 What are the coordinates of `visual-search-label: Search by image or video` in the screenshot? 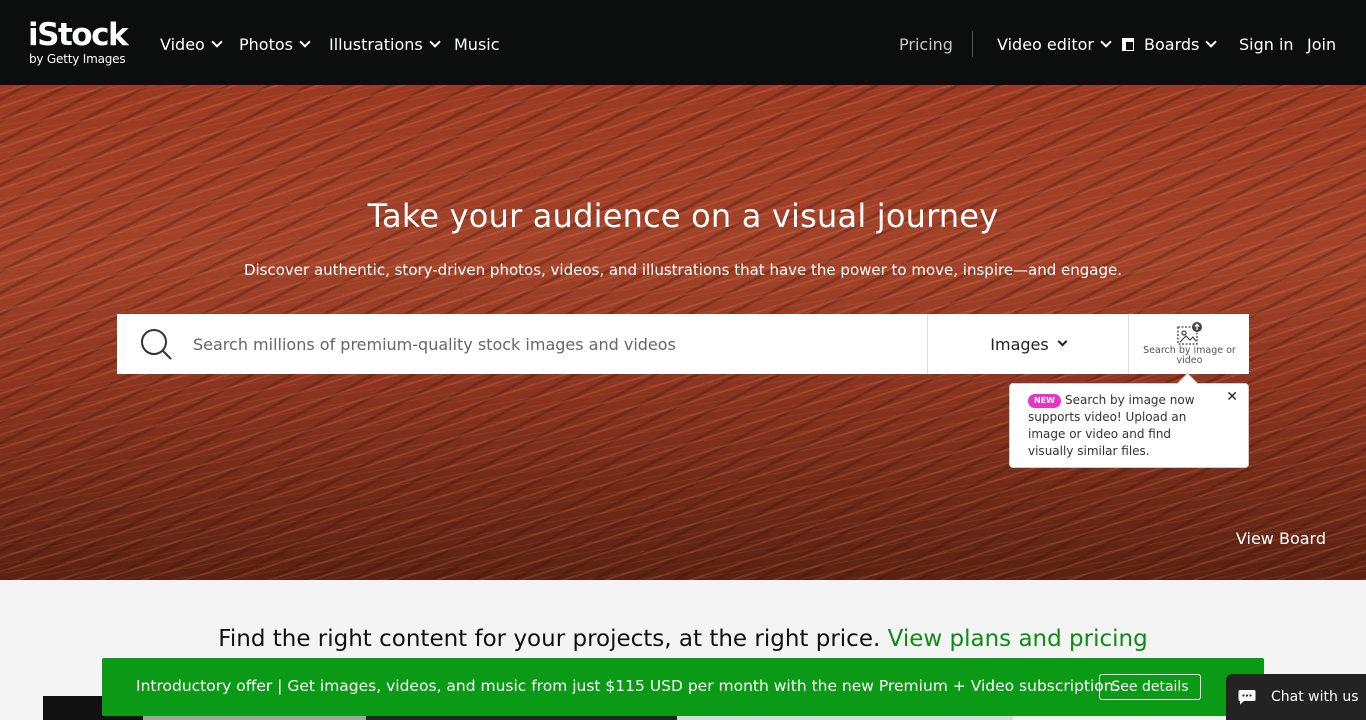 It's located at (1189, 355).